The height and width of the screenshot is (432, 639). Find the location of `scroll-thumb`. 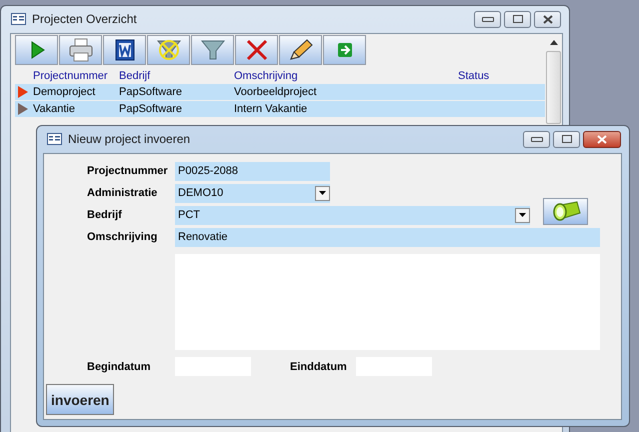

scroll-thumb is located at coordinates (553, 87).